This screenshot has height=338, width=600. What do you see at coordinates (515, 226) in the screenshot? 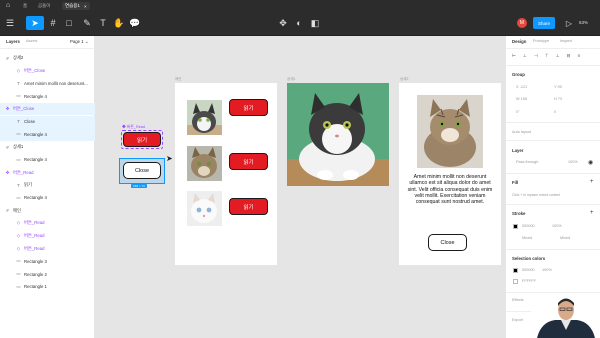
I see `stroke-color-swatch` at bounding box center [515, 226].